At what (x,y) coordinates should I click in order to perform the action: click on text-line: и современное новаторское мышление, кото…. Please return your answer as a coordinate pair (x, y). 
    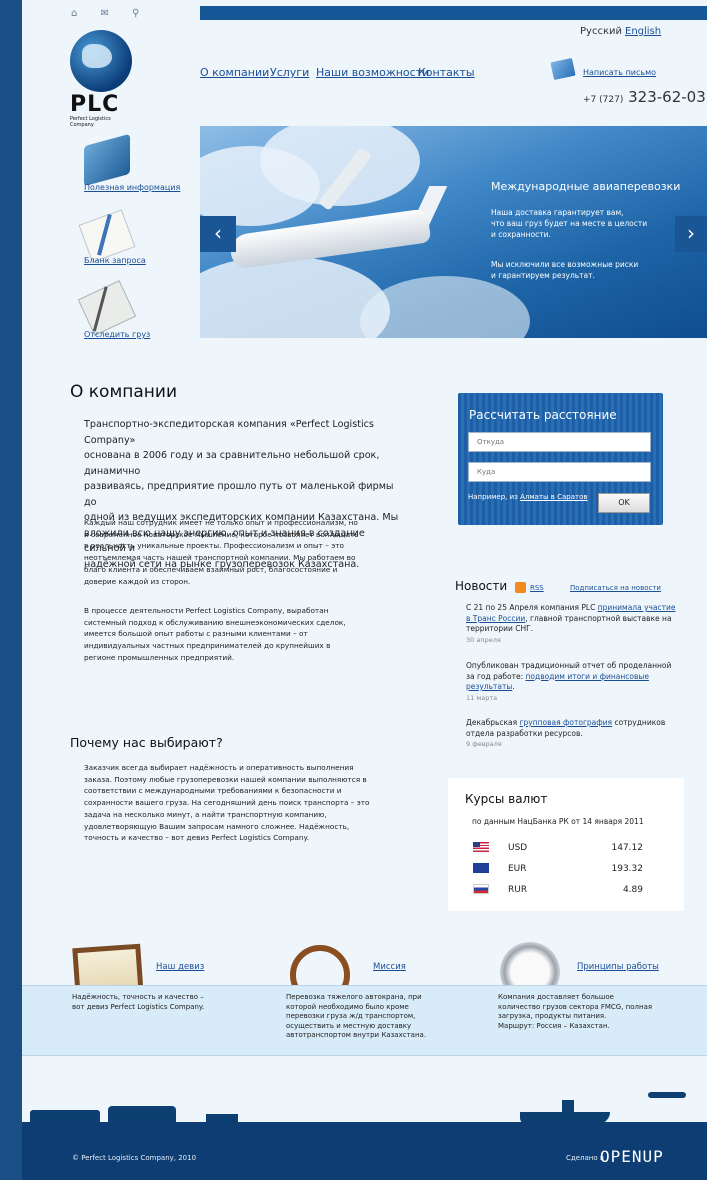
    Looking at the image, I should click on (221, 534).